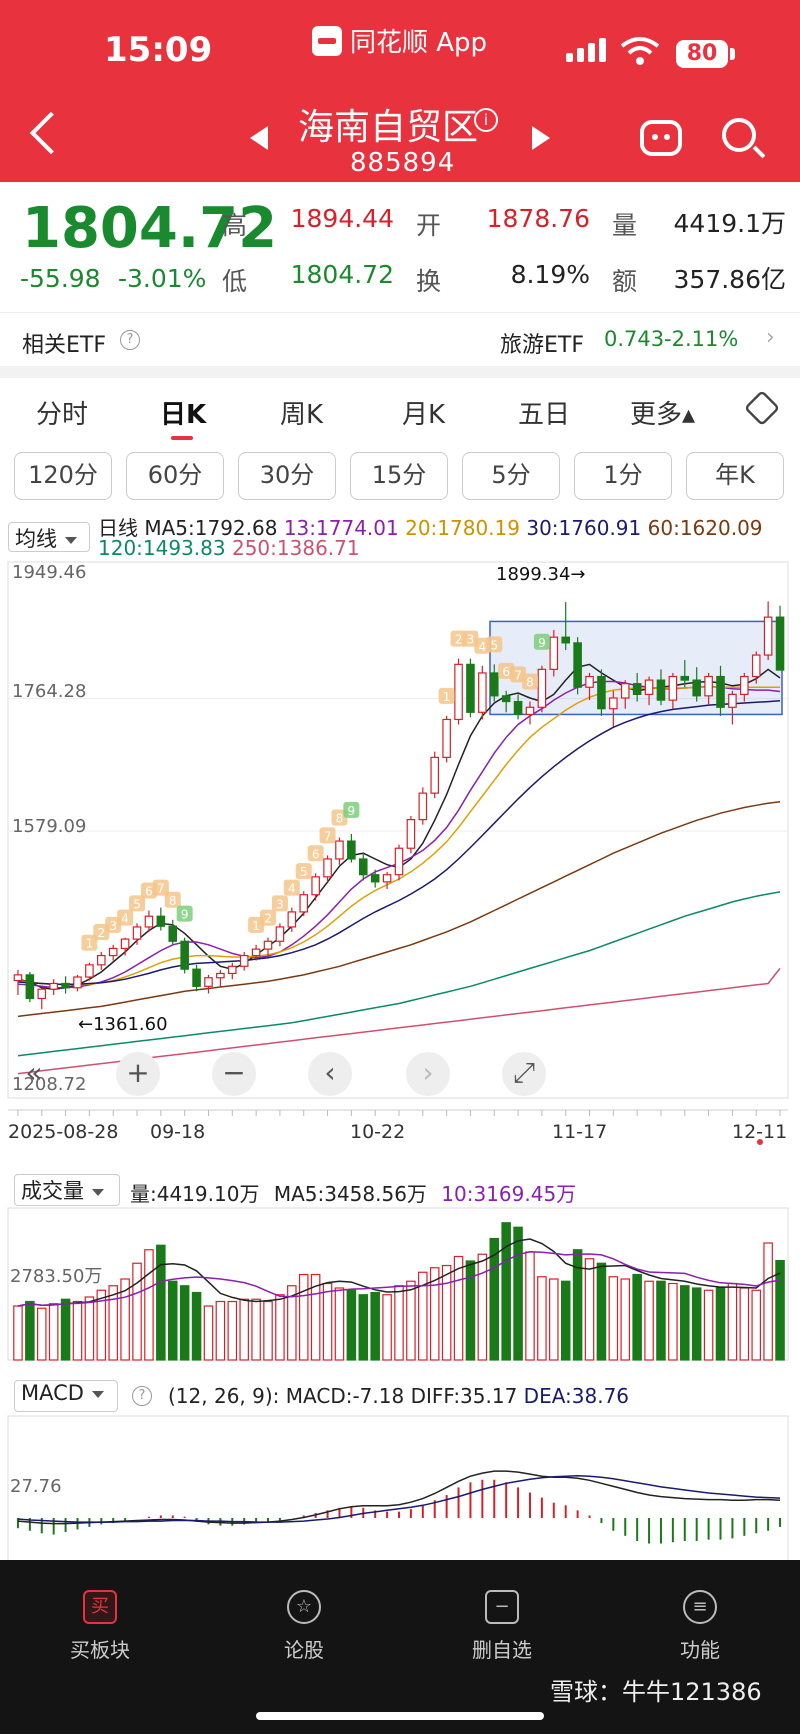  What do you see at coordinates (509, 1194) in the screenshot?
I see `volume-ma10: 10:3169.45万` at bounding box center [509, 1194].